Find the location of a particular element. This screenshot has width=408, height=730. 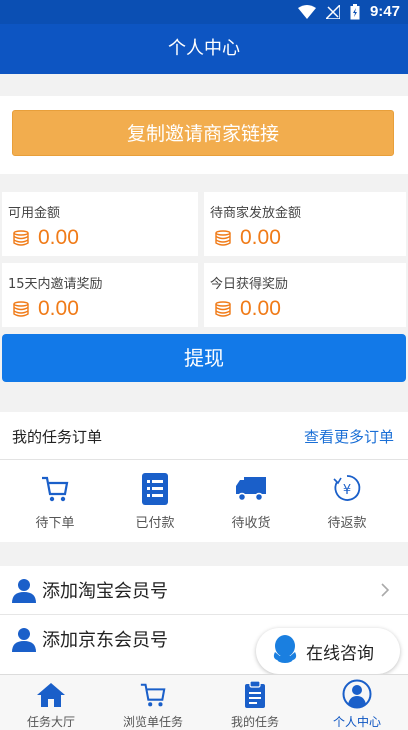

order-status-paid: 已付款 is located at coordinates (155, 505).